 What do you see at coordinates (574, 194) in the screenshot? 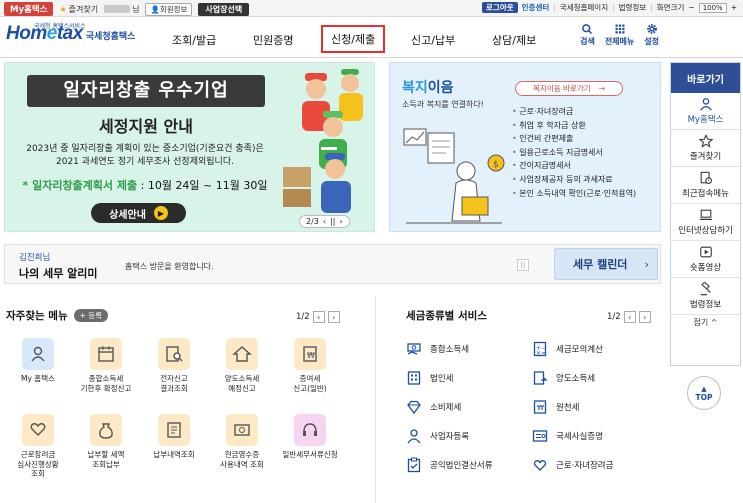
I see `welfare-item: 본인 소득내역 확인(근로·인적용역)` at bounding box center [574, 194].